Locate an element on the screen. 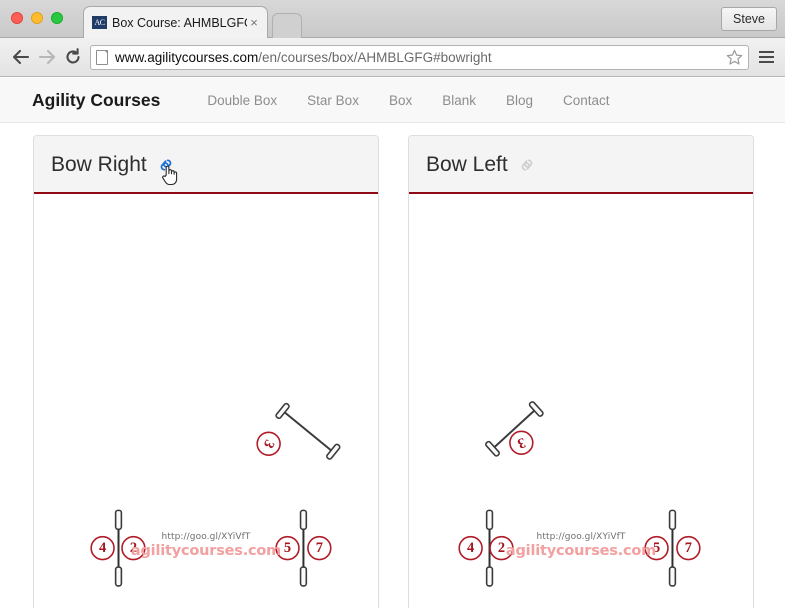  nav-link-double-box: Double Box is located at coordinates (242, 100).